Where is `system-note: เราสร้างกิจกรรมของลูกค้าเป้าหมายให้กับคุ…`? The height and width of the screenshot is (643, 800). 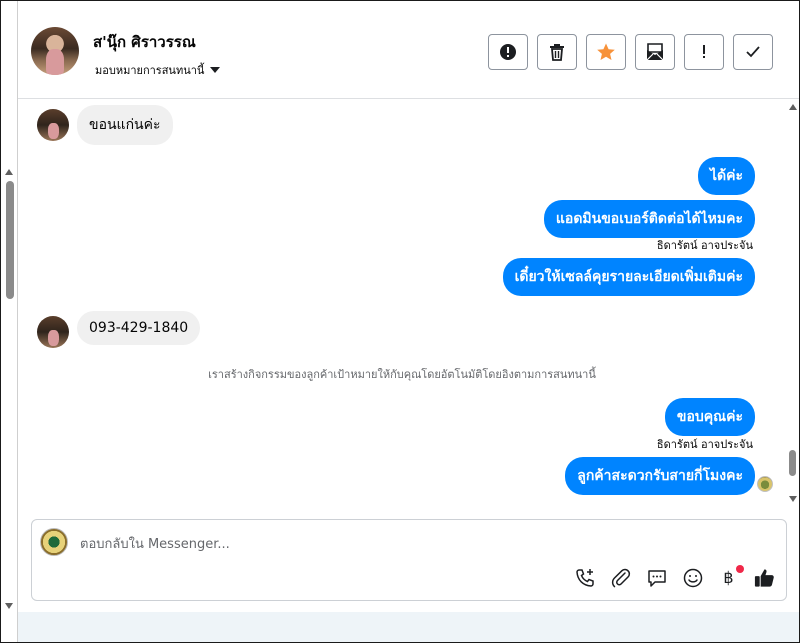 system-note: เราสร้างกิจกรรมของลูกค้าเป้าหมายให้กับคุ… is located at coordinates (402, 374).